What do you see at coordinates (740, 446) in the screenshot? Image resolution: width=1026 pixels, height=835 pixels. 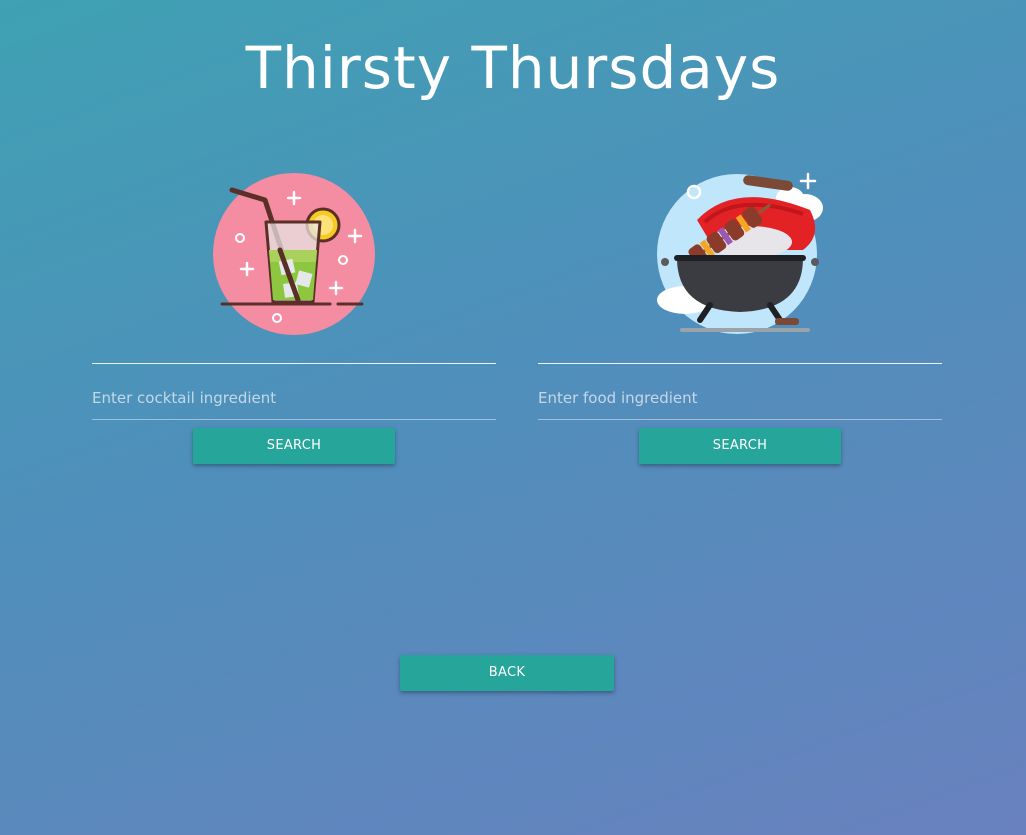 I see `food-search-button: SEARCH` at bounding box center [740, 446].